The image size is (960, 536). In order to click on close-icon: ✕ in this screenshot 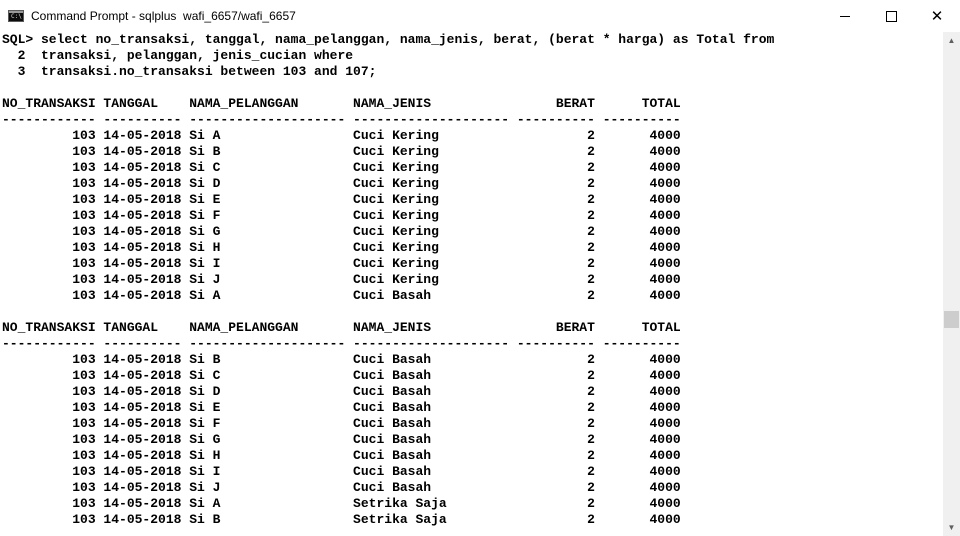, I will do `click(937, 15)`.